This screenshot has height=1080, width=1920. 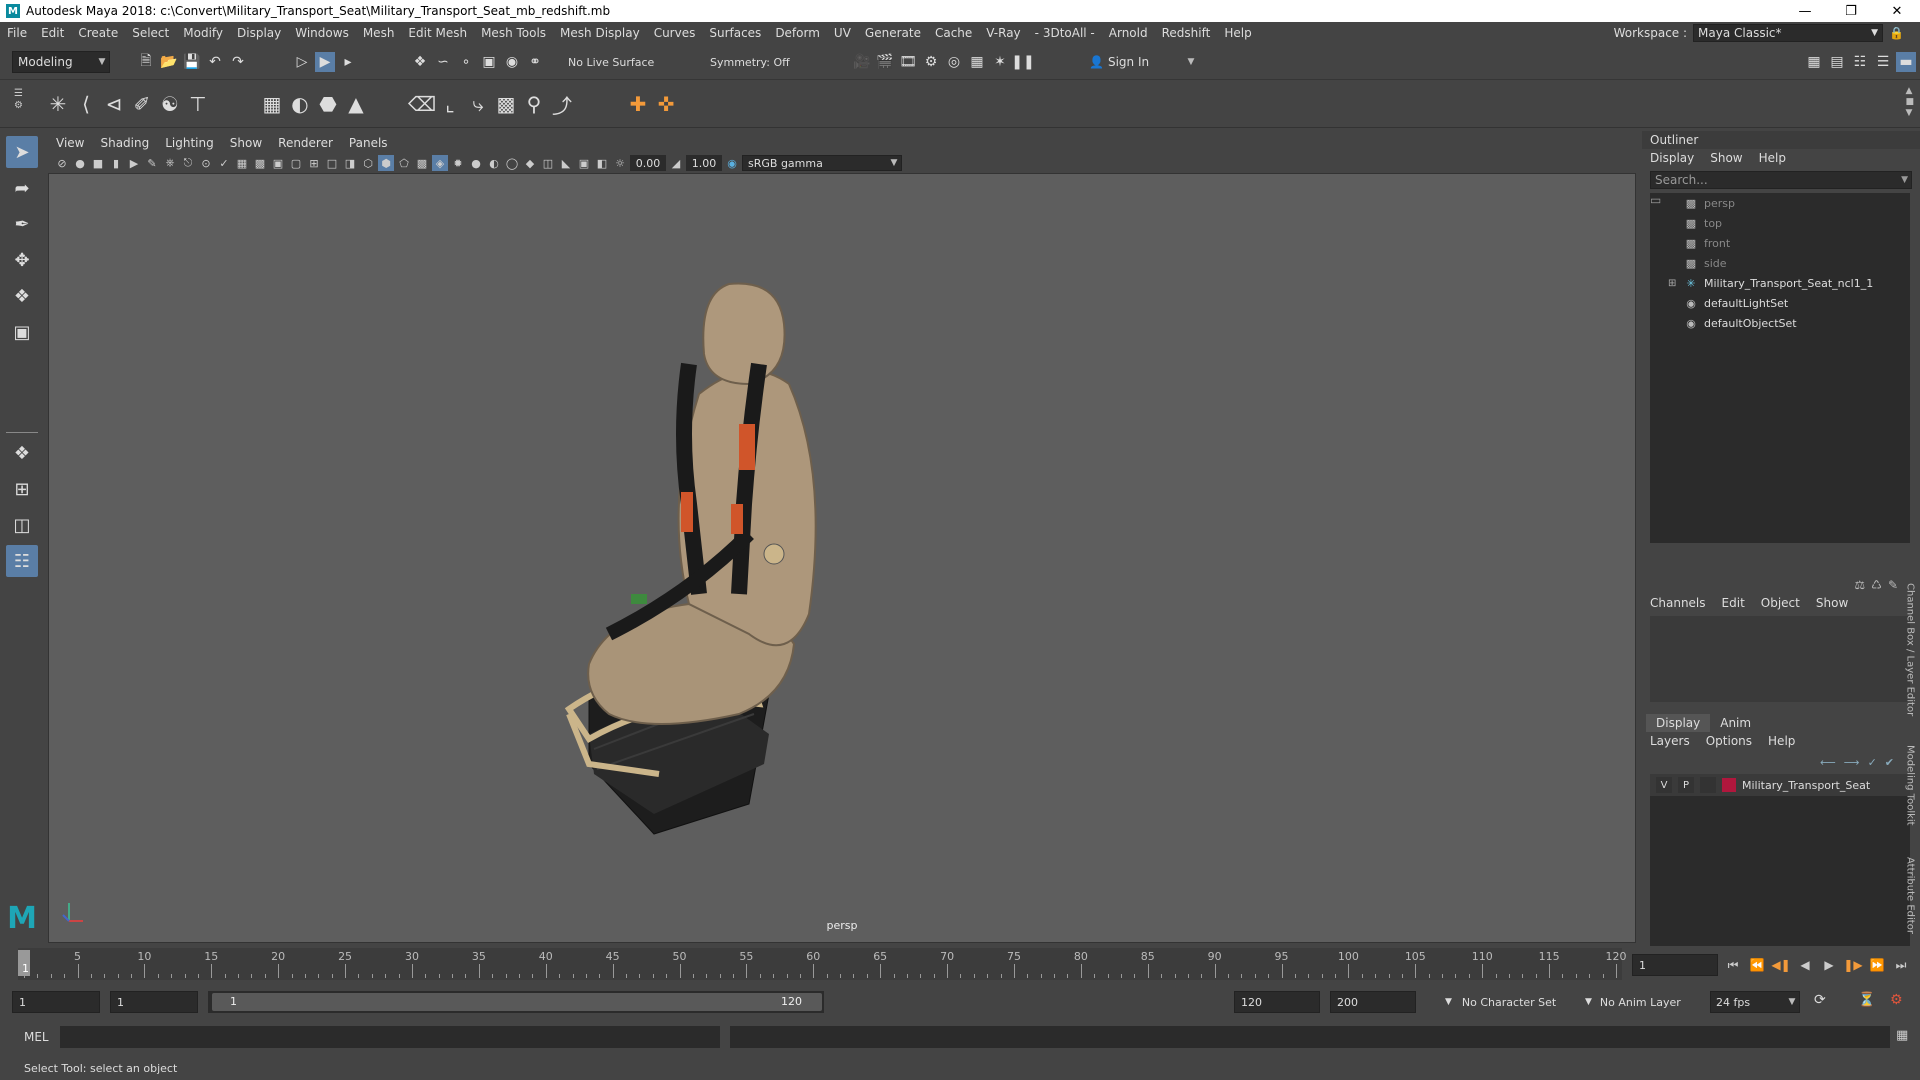 What do you see at coordinates (1708, 785) in the screenshot?
I see `layer-type-toggle` at bounding box center [1708, 785].